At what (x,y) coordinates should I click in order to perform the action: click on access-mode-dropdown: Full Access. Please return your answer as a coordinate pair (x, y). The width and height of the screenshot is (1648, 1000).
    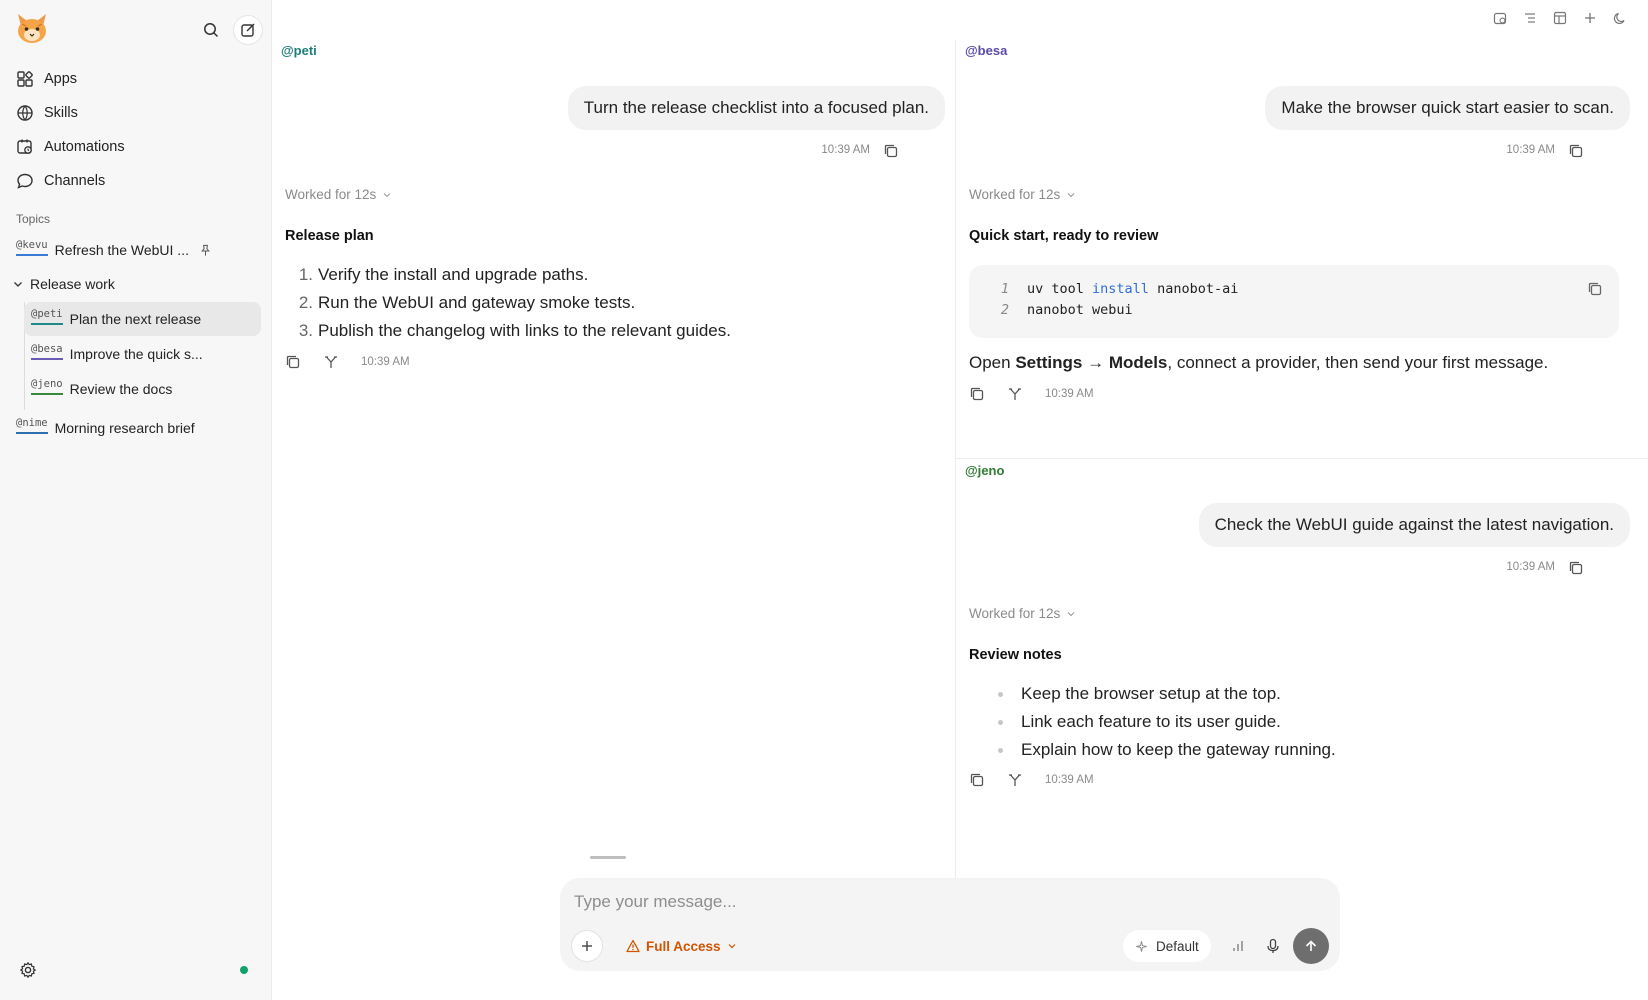
    Looking at the image, I should click on (681, 946).